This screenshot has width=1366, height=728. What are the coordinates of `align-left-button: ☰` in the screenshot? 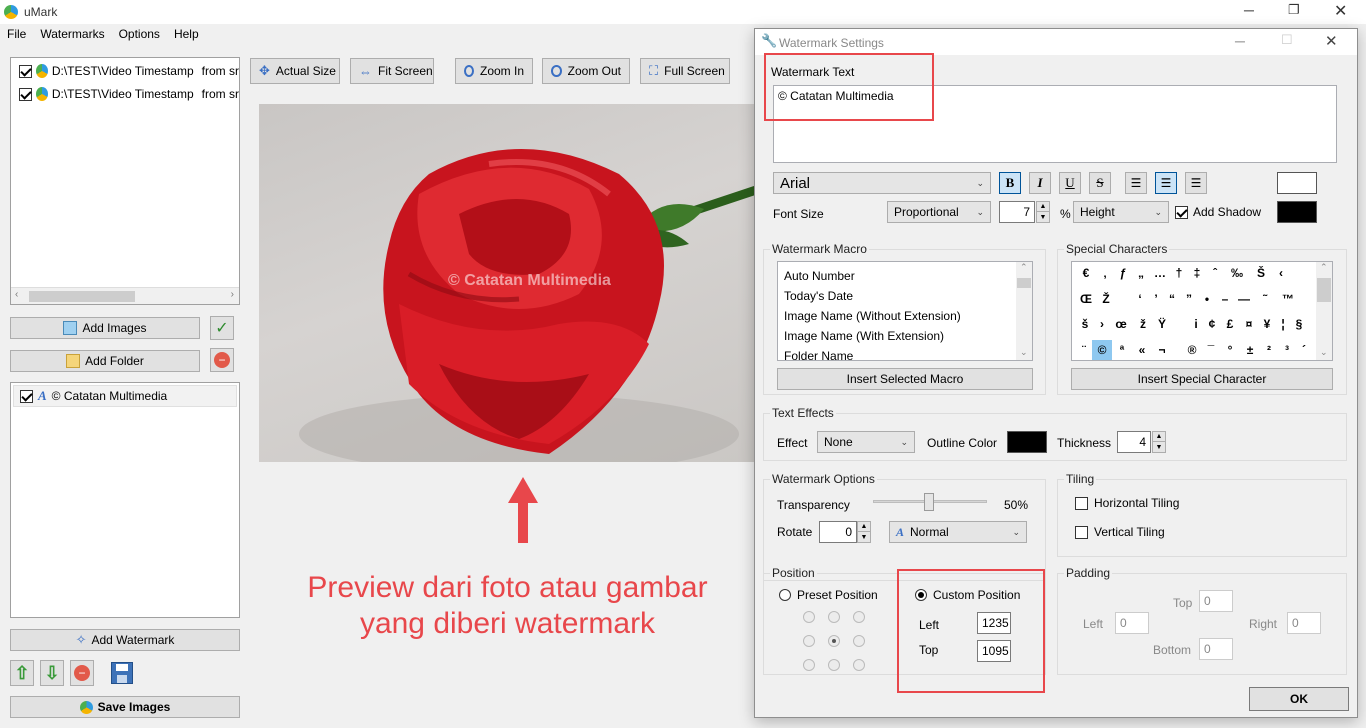 It's located at (1136, 183).